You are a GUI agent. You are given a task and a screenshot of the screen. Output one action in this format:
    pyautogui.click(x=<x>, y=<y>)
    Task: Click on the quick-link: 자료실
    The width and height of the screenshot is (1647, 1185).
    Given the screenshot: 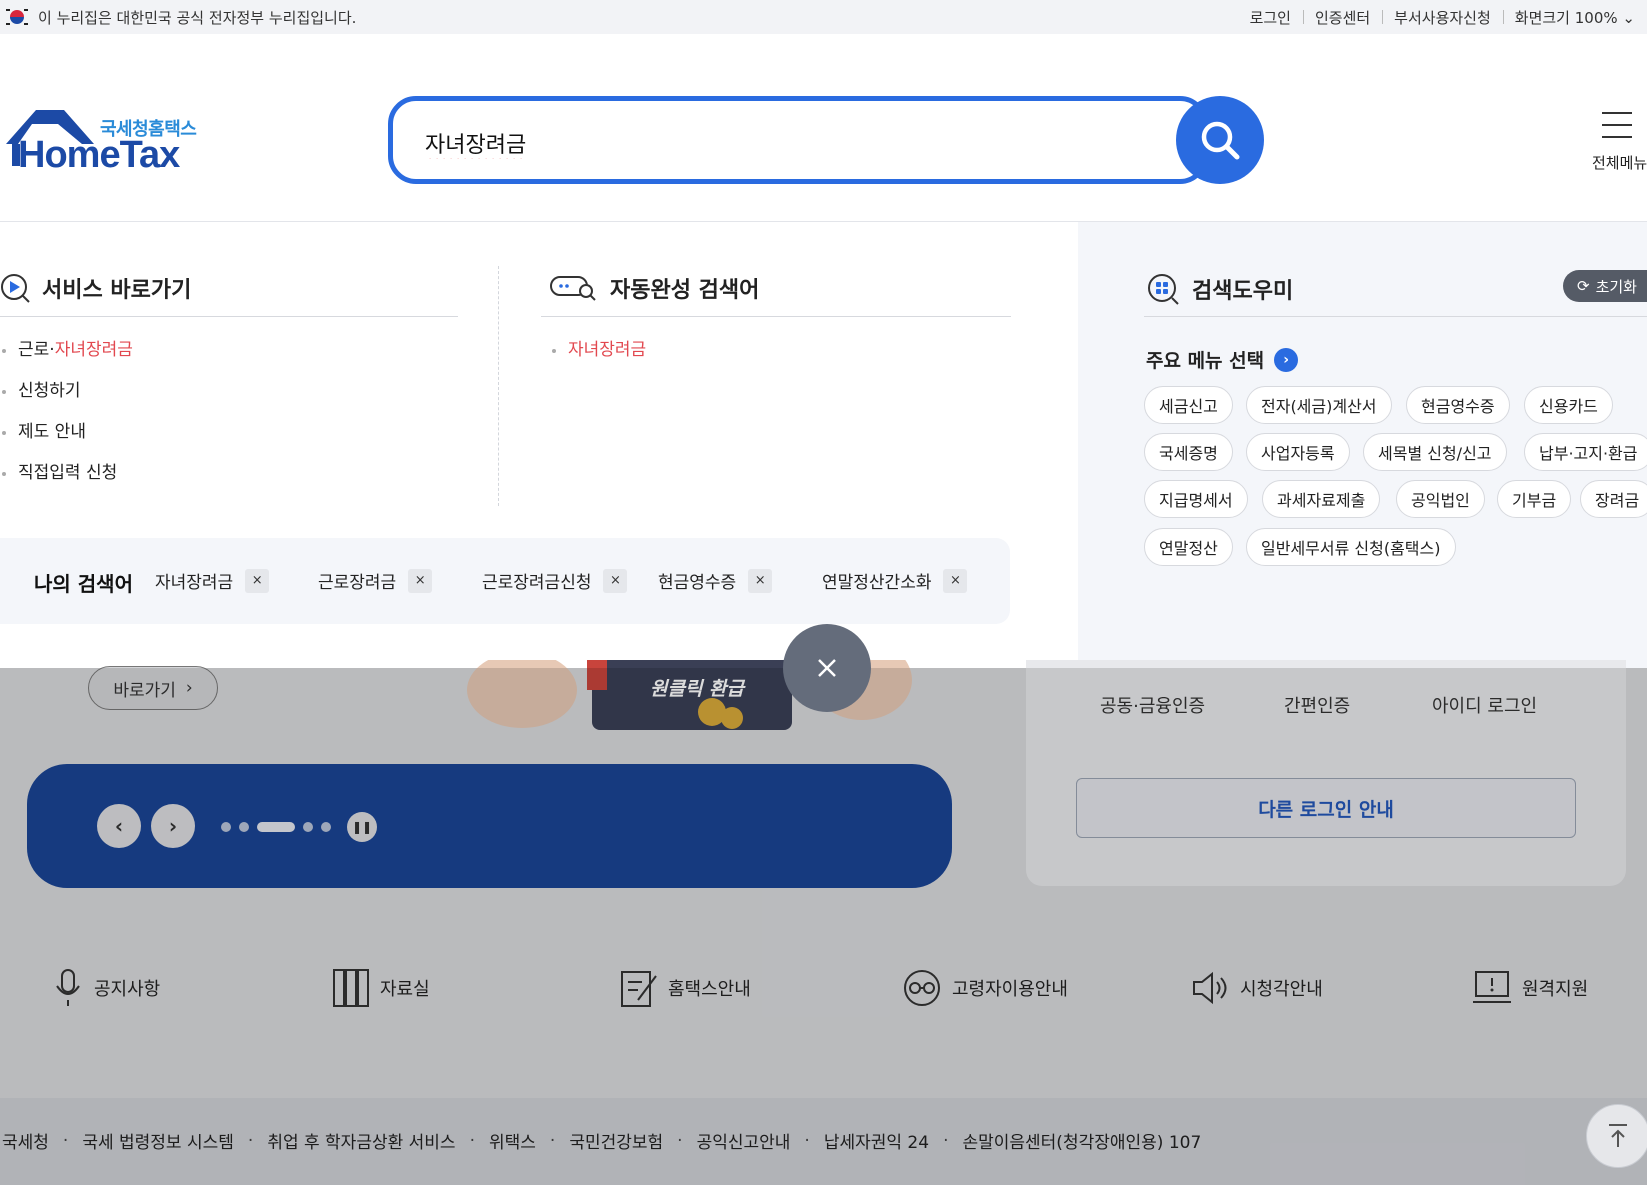 What is the action you would take?
    pyautogui.click(x=381, y=988)
    